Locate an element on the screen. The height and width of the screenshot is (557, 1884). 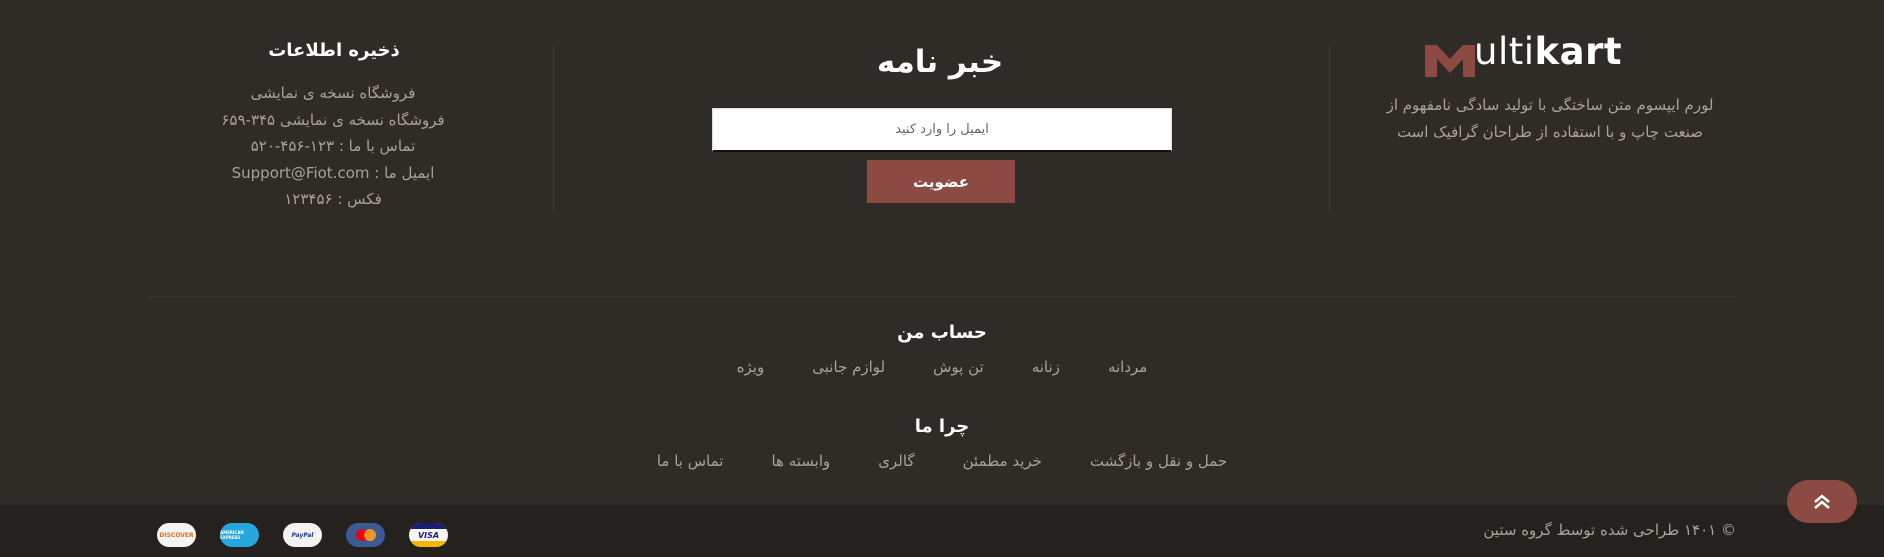
link-men: مردانه is located at coordinates (1127, 367).